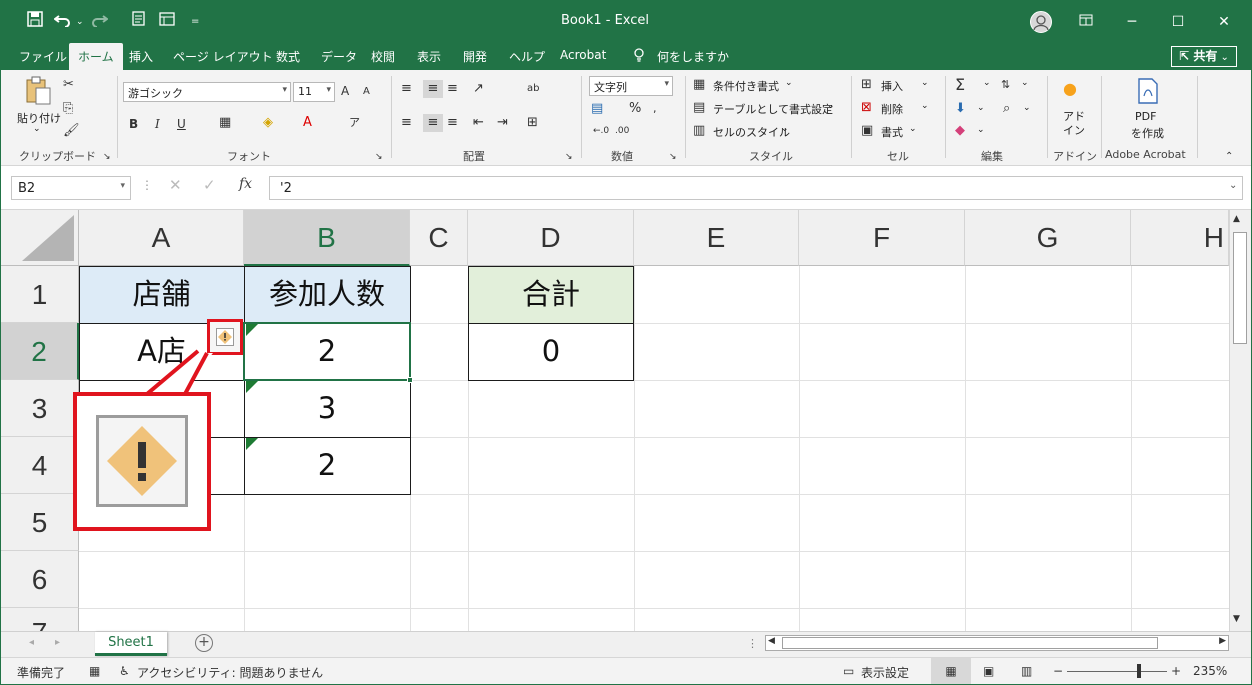  I want to click on align-right-icon: ≡, so click(452, 123).